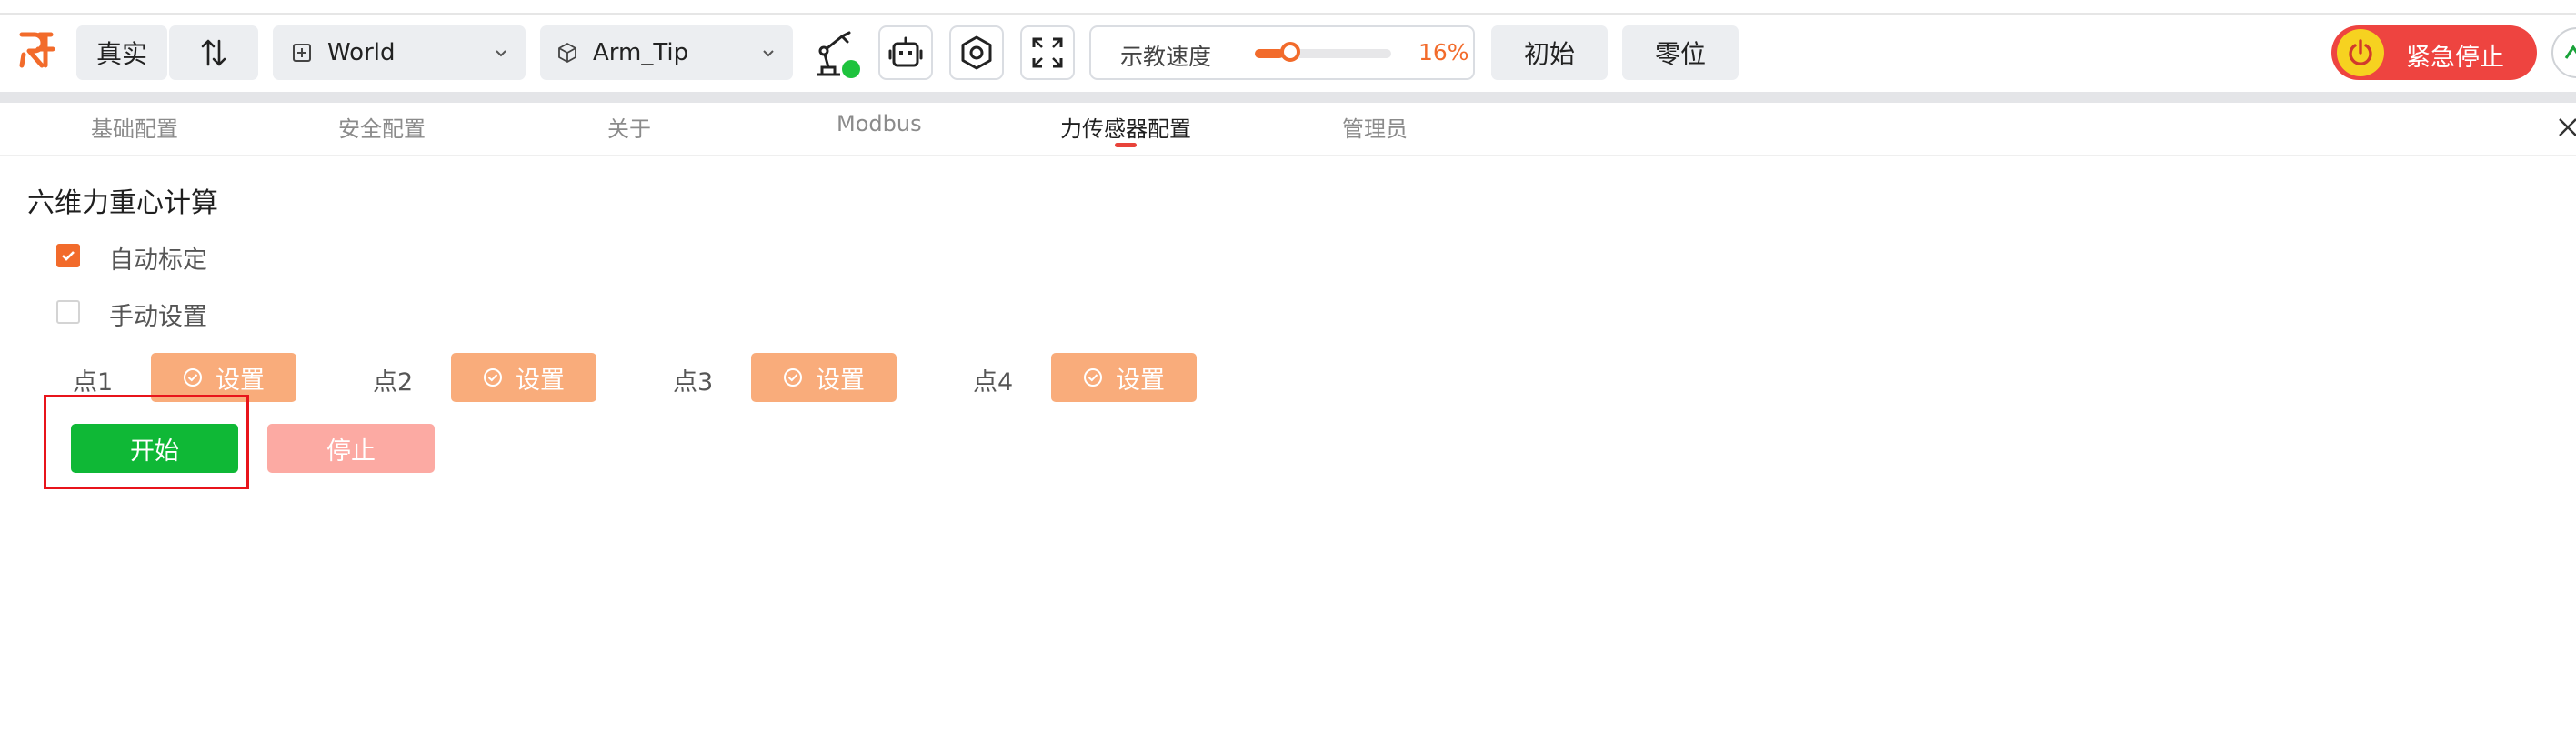 This screenshot has height=734, width=2576. What do you see at coordinates (93, 382) in the screenshot?
I see `point-1-label: 点1` at bounding box center [93, 382].